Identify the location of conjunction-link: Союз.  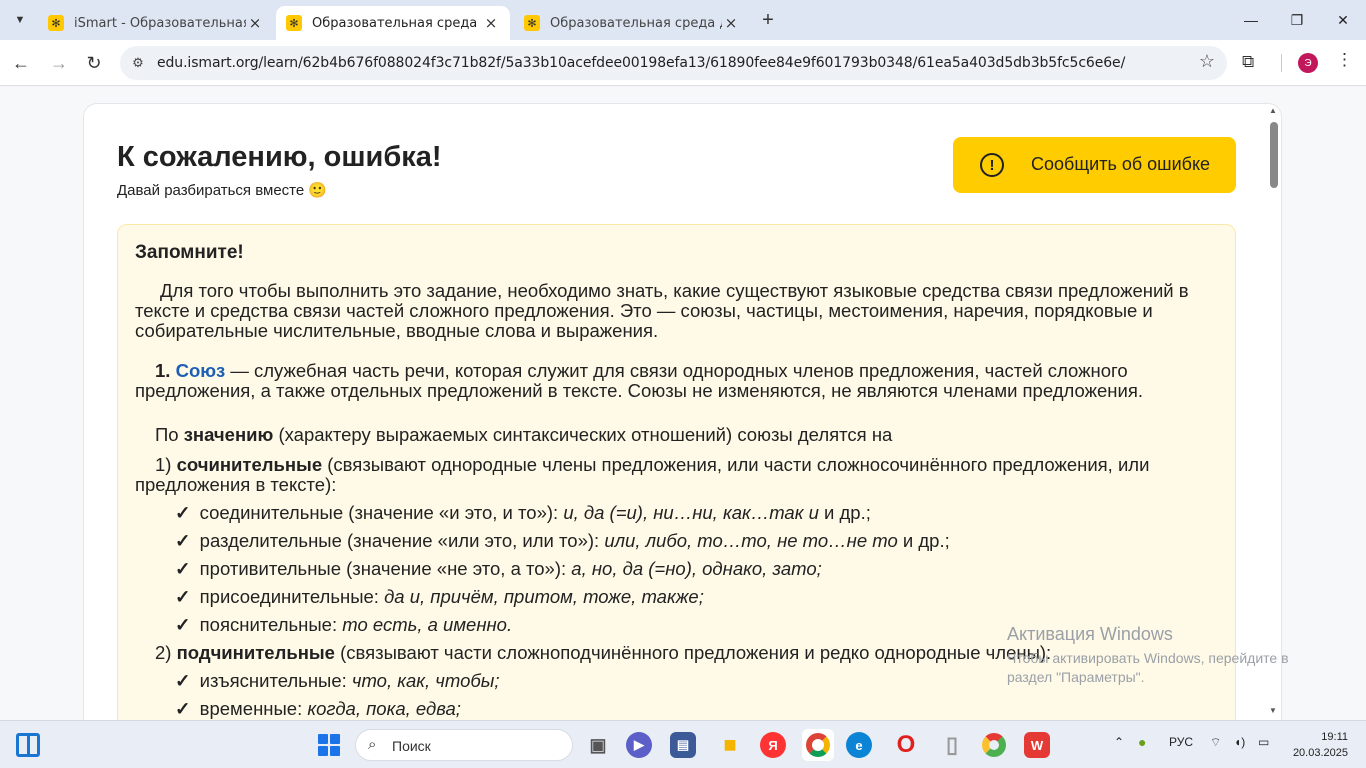
(201, 370).